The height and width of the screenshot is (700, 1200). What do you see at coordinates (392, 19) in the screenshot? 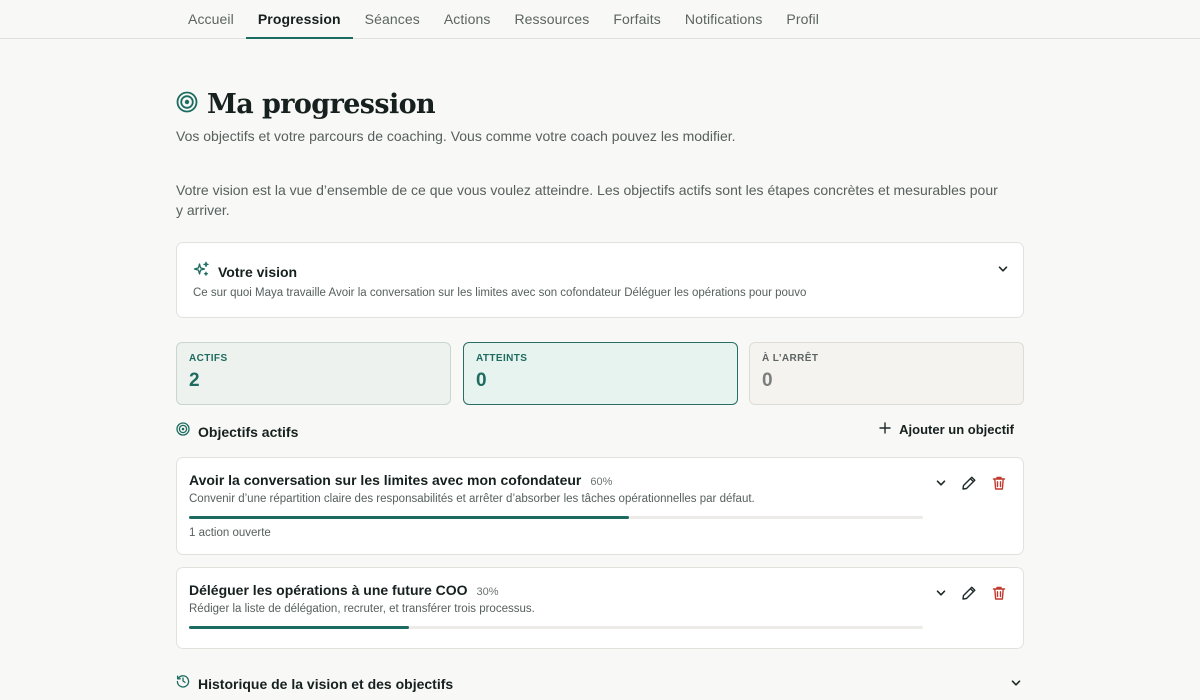
I see `tab-seances: Séances` at bounding box center [392, 19].